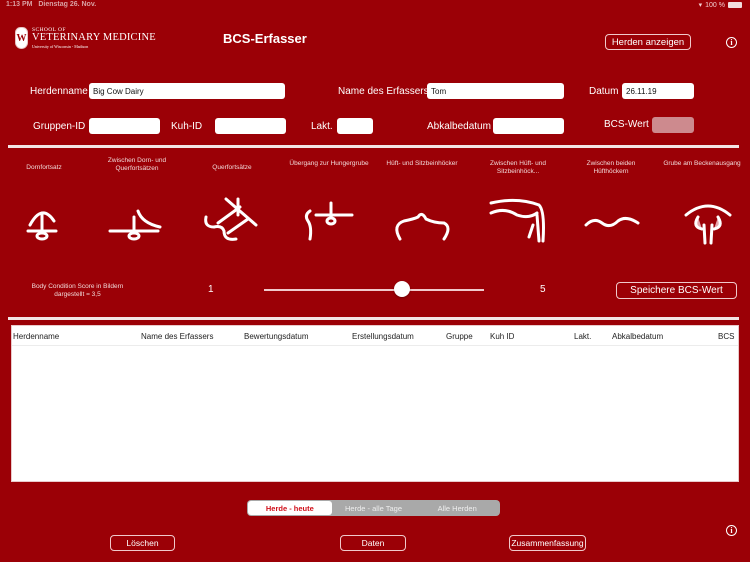 This screenshot has height=562, width=750. What do you see at coordinates (547, 543) in the screenshot?
I see `summary-button: Zusammenfassung` at bounding box center [547, 543].